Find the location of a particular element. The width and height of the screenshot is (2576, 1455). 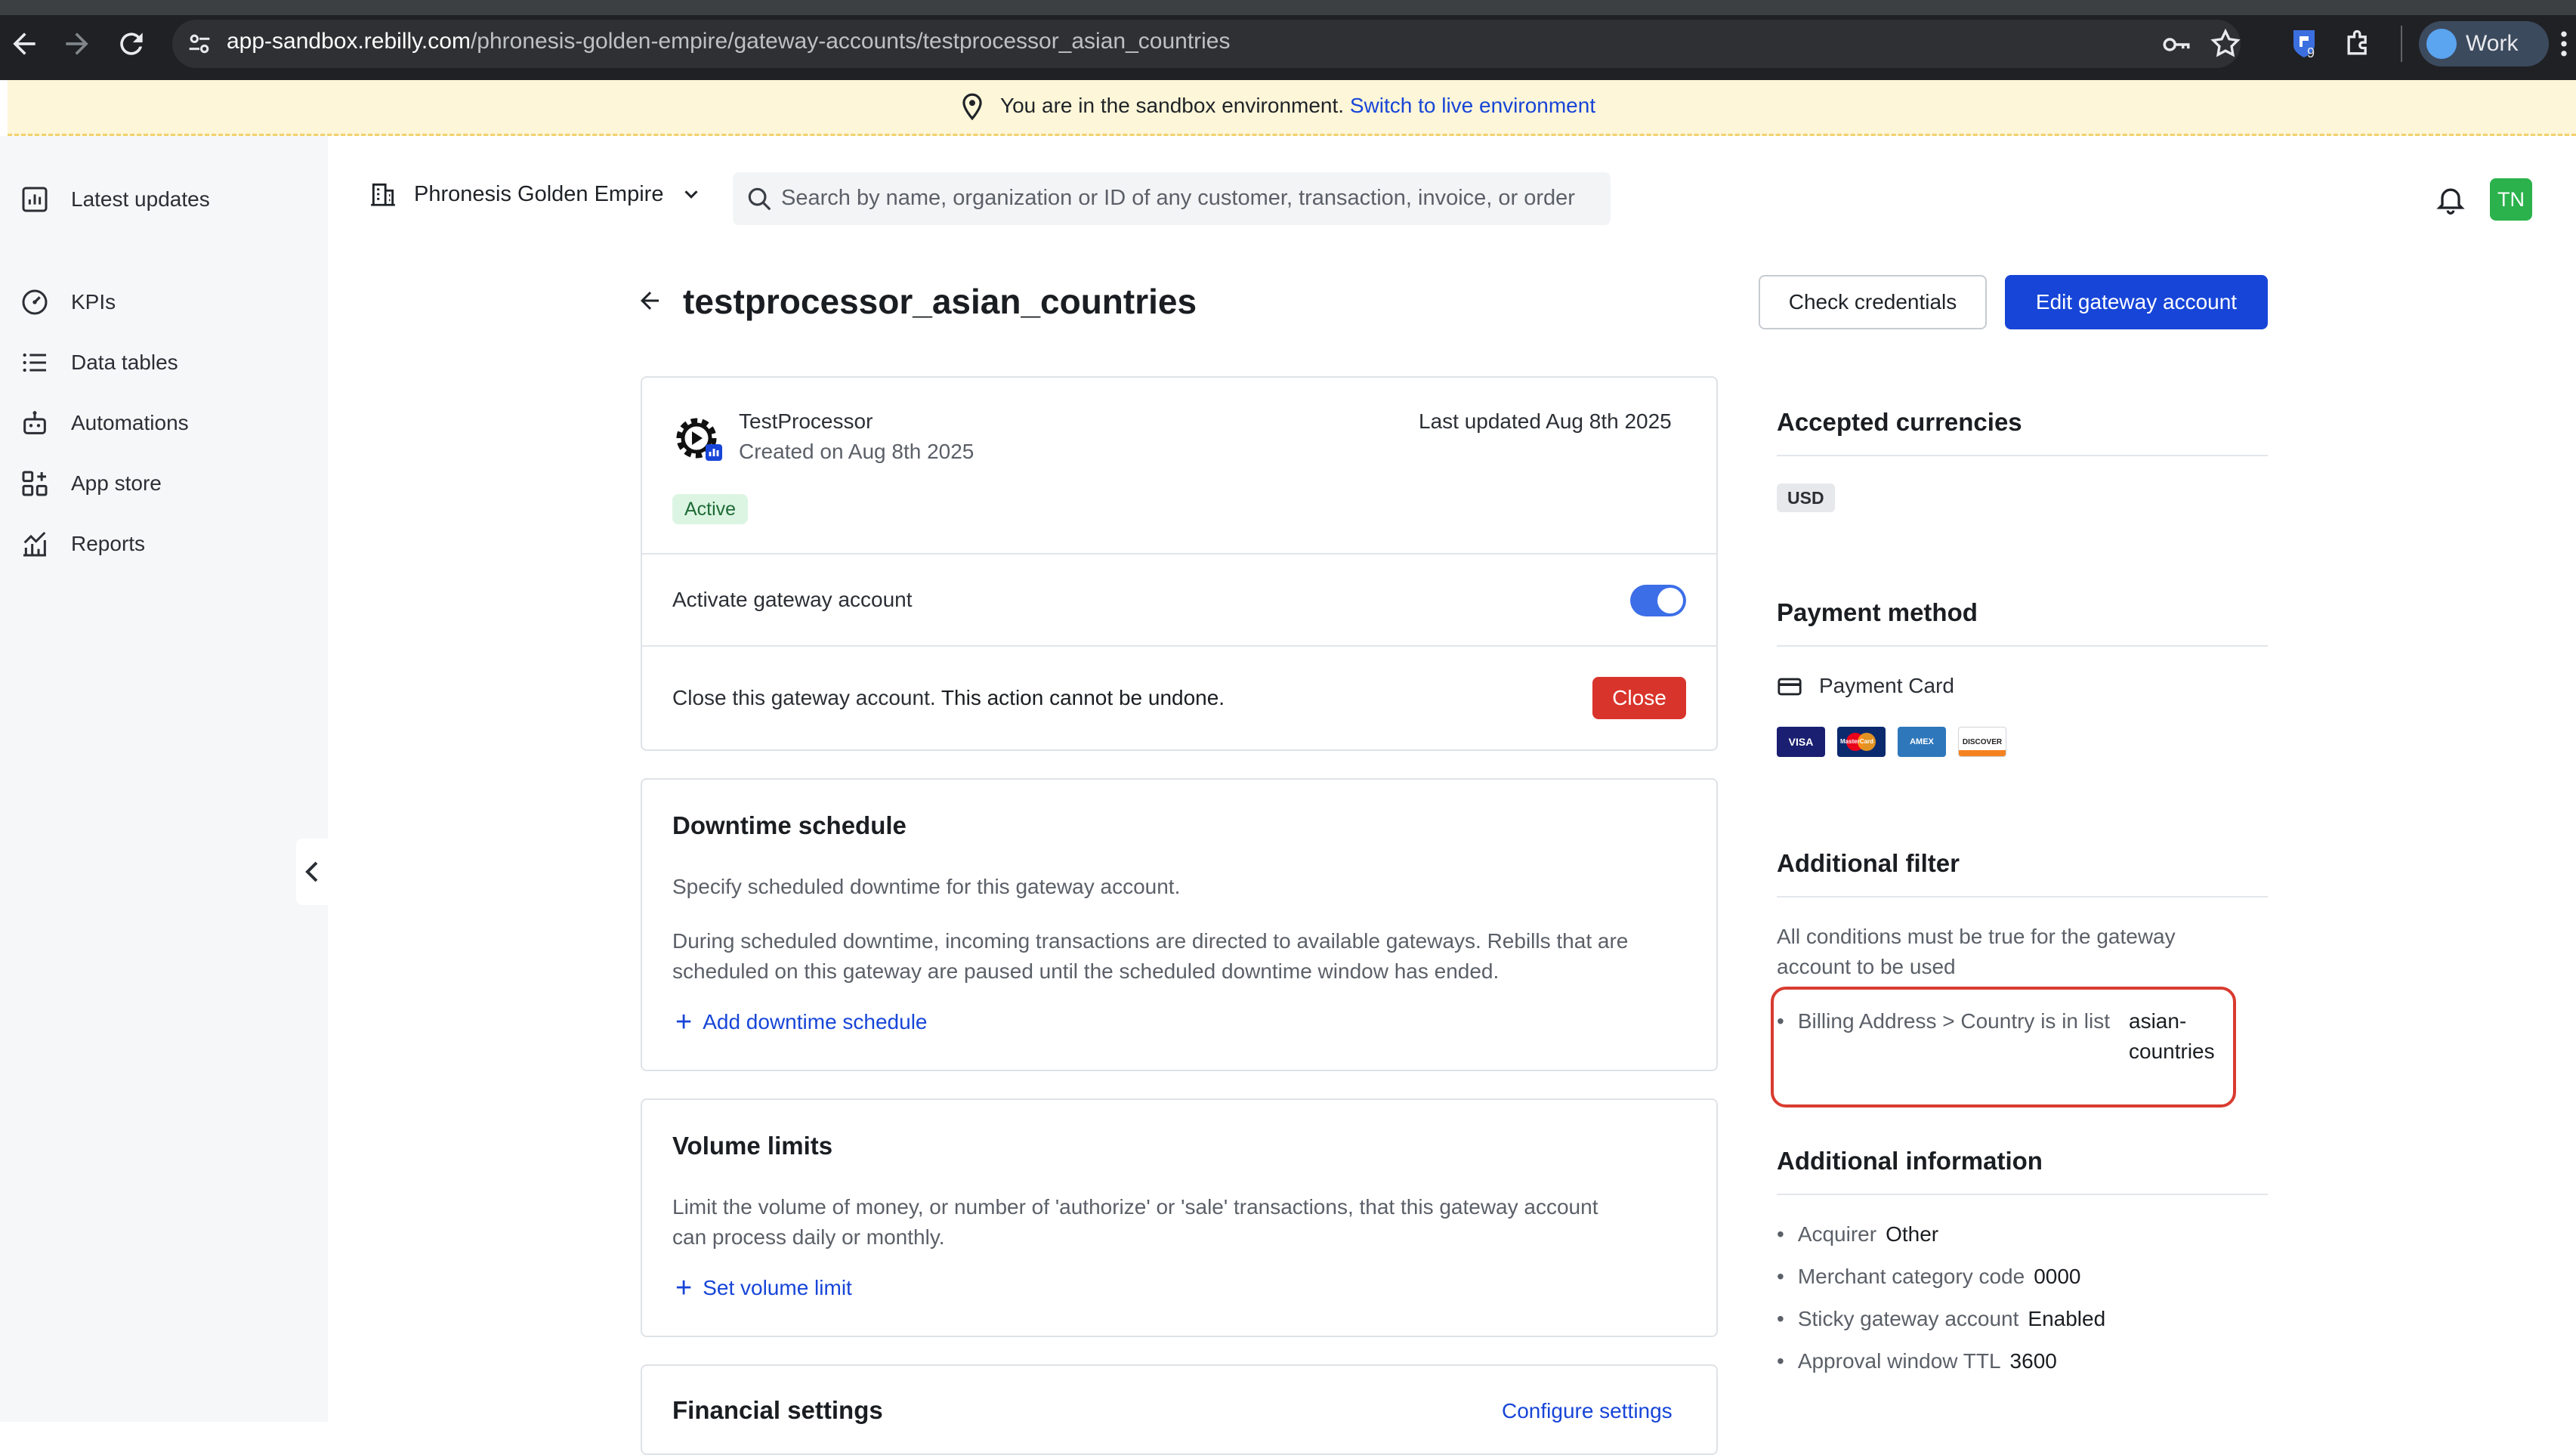

chevron-down-icon is located at coordinates (691, 194).